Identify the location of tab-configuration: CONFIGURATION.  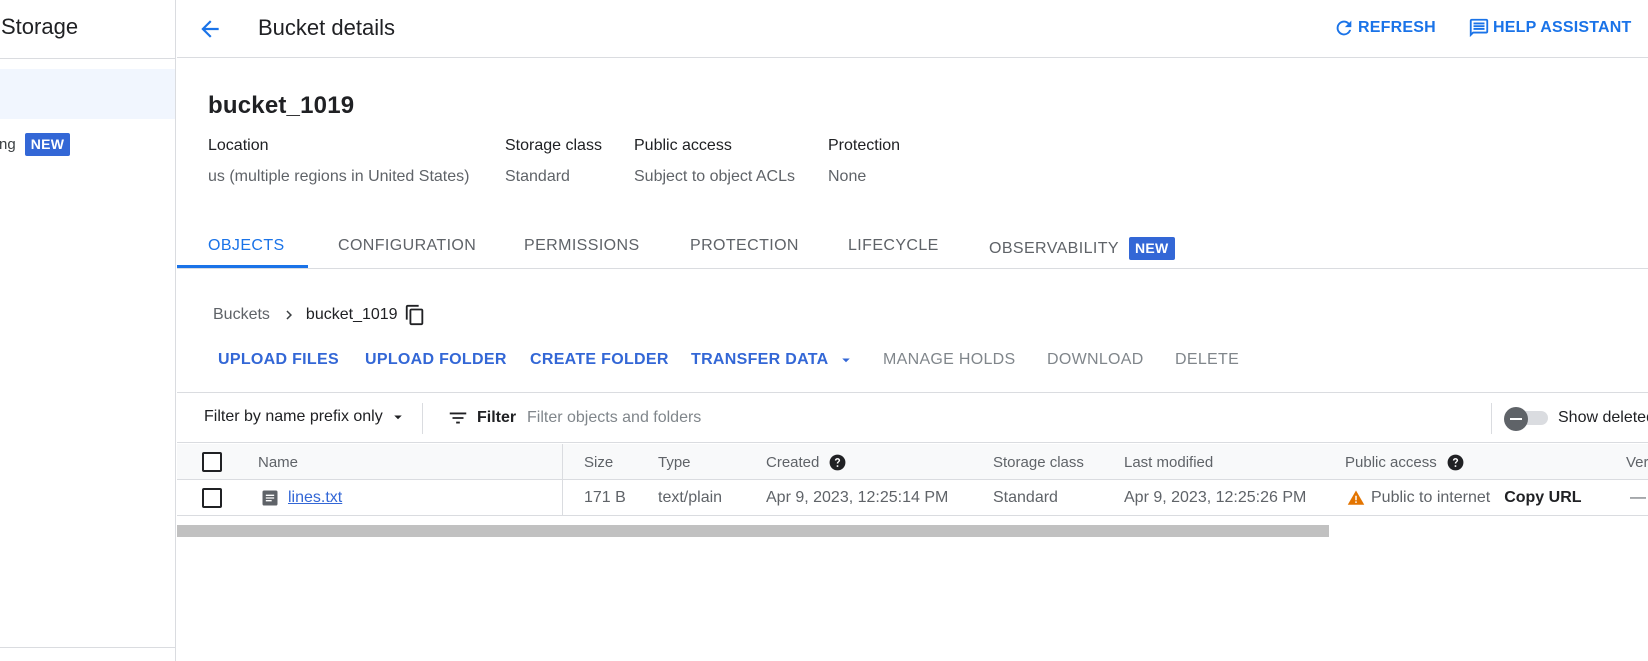
(407, 246).